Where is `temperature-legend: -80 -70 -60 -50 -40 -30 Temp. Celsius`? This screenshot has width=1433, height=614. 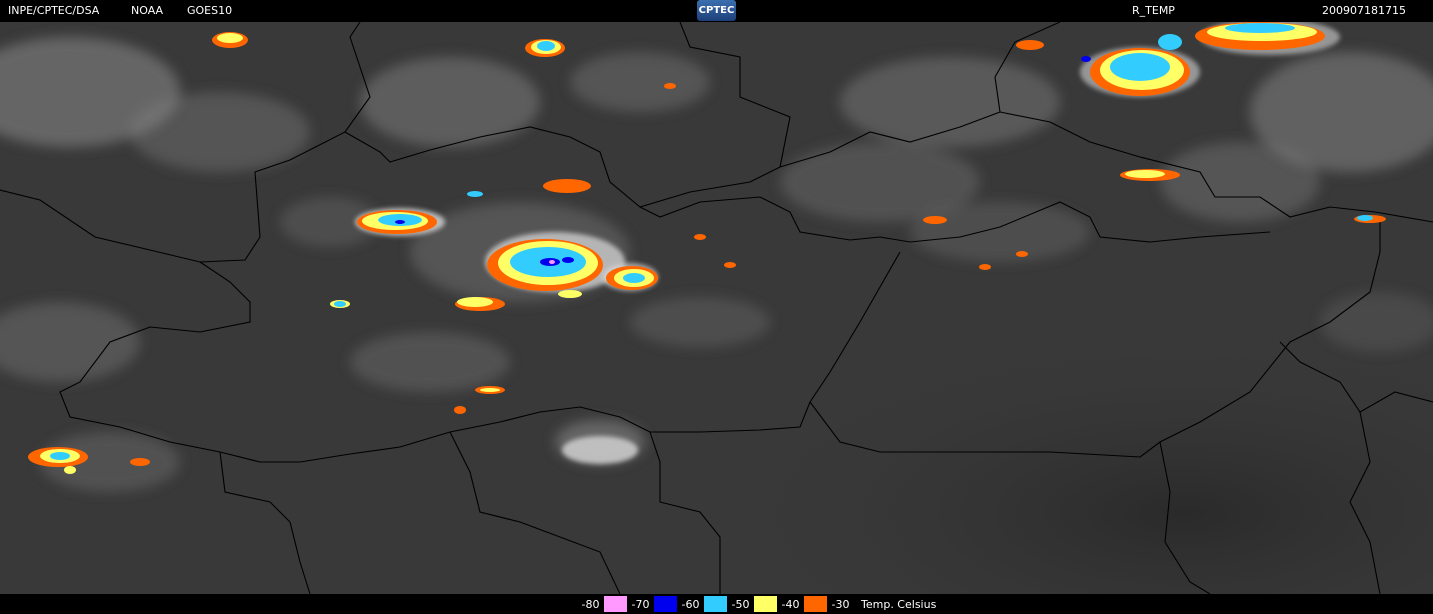 temperature-legend: -80 -70 -60 -50 -40 -30 Temp. Celsius is located at coordinates (716, 604).